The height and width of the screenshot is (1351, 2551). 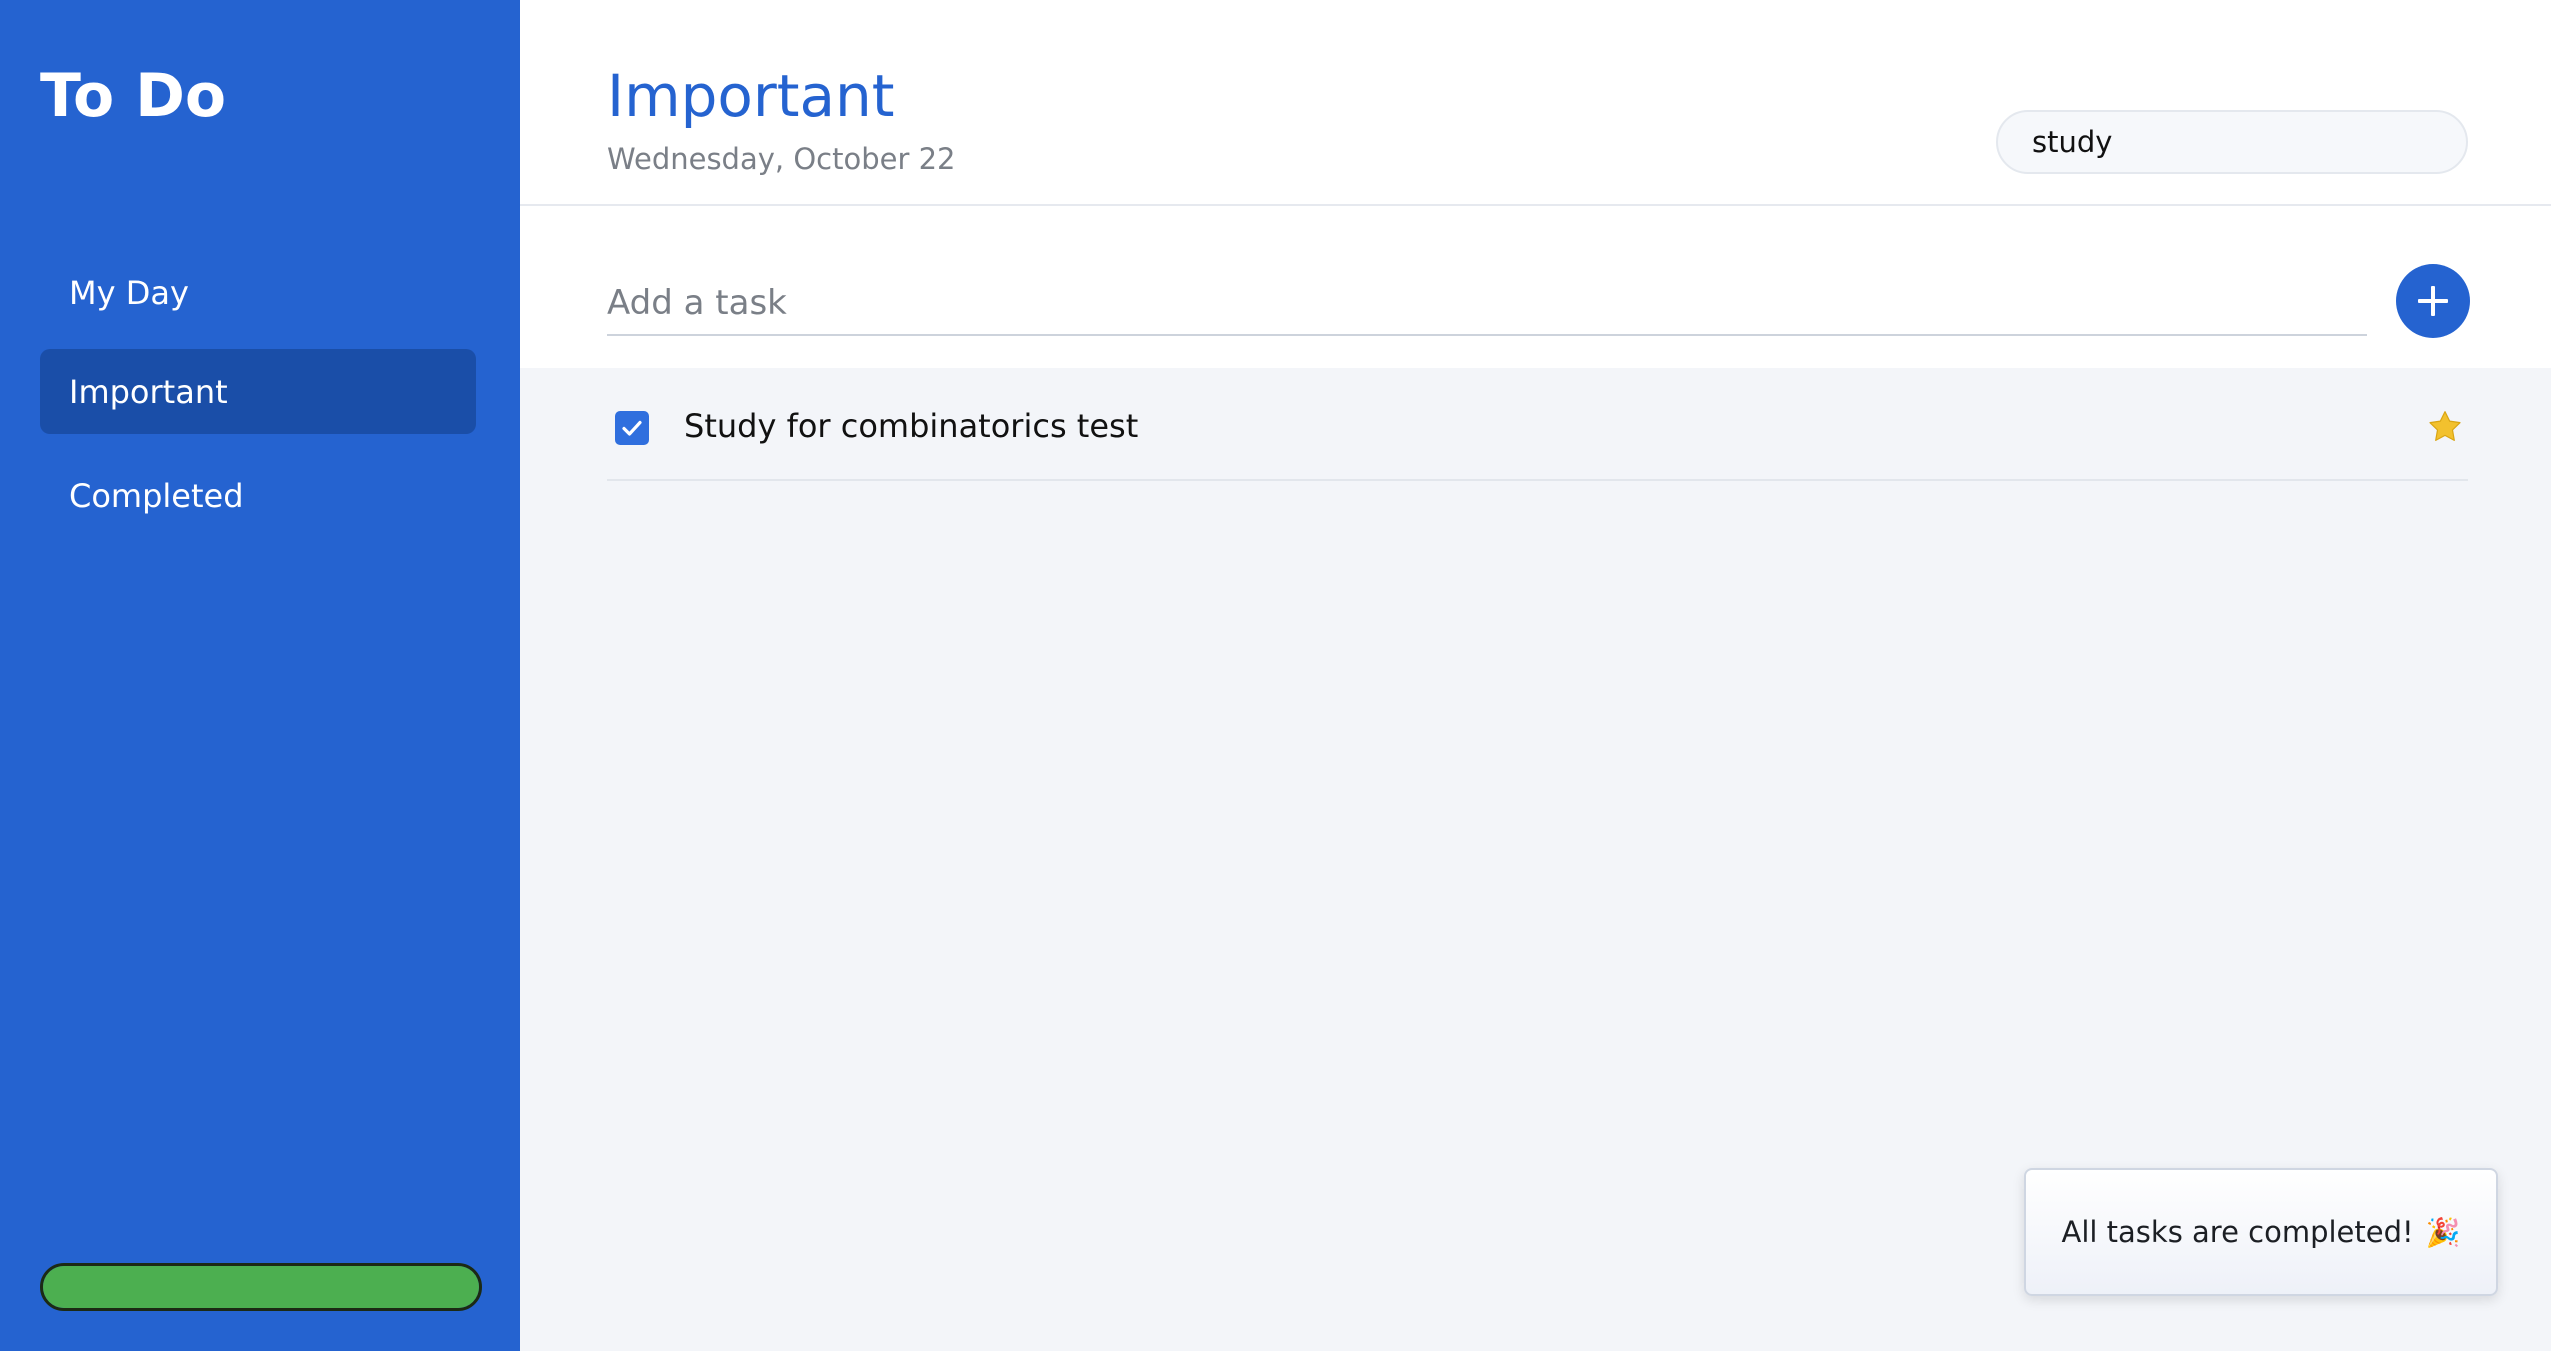 What do you see at coordinates (1535, 103) in the screenshot?
I see `header: Important Wednesday, October 22` at bounding box center [1535, 103].